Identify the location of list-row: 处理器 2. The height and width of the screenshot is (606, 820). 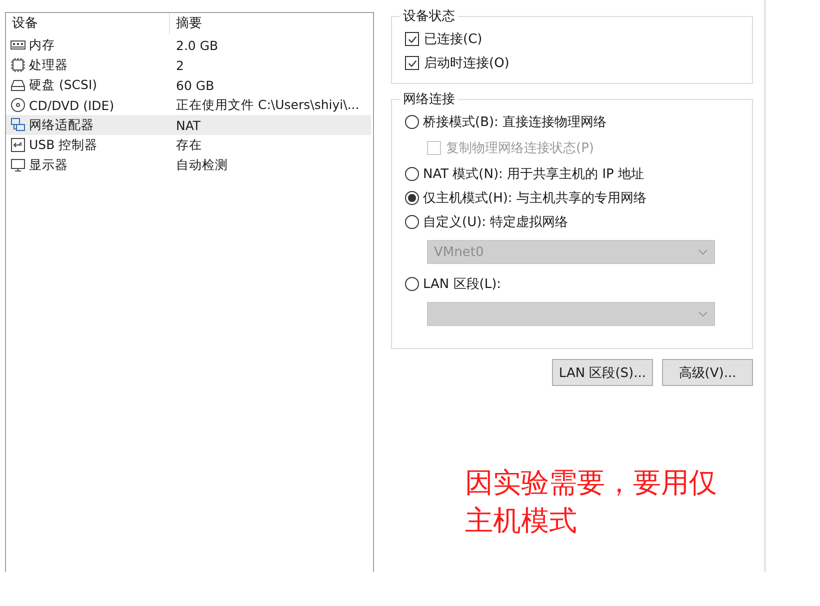
(188, 65).